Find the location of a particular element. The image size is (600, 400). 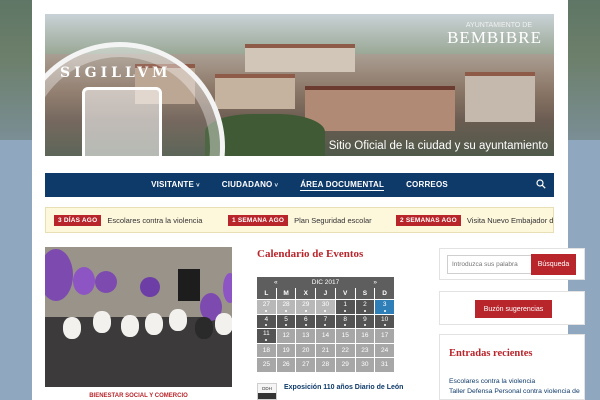

ticker-item: 1 SEMANA AGO Plan Seguridad escolar is located at coordinates (300, 220).